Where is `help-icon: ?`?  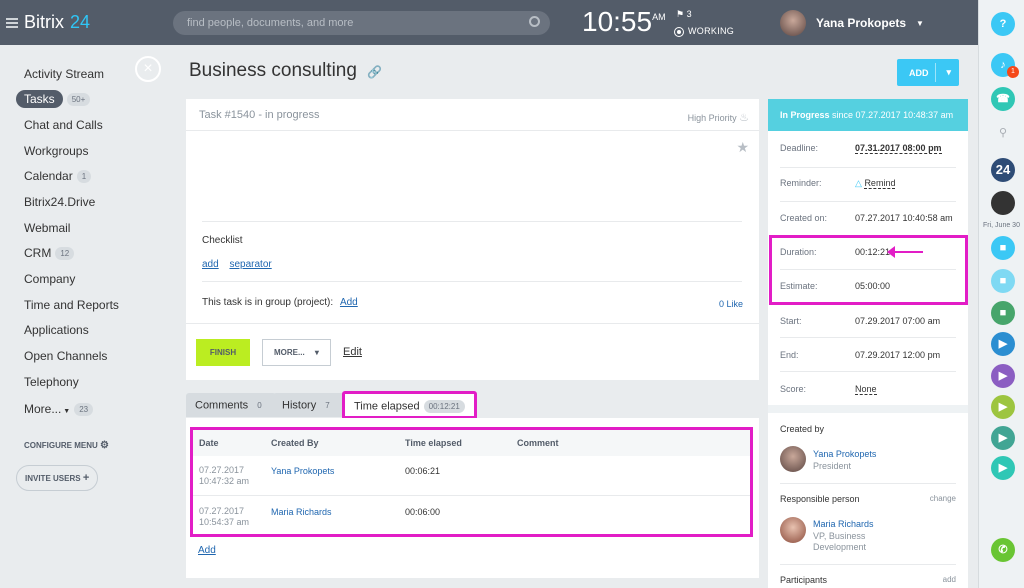 help-icon: ? is located at coordinates (1003, 24).